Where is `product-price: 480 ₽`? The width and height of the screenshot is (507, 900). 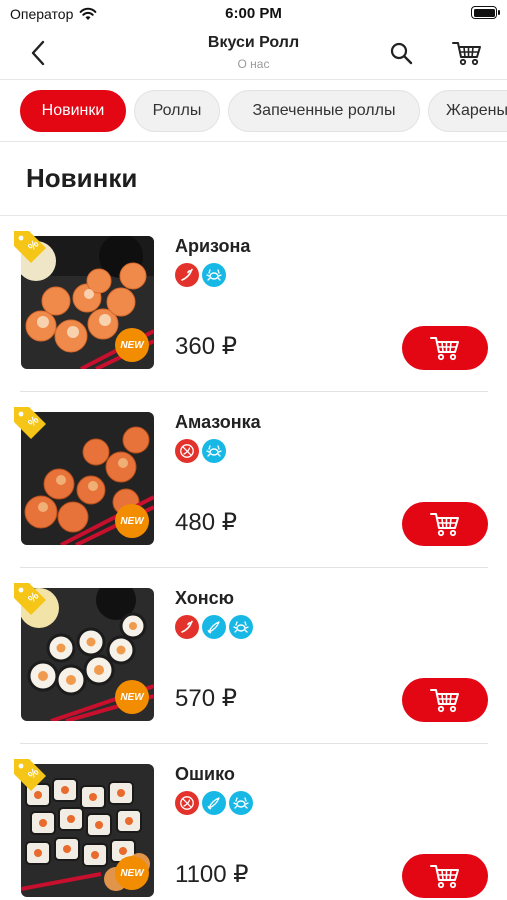 product-price: 480 ₽ is located at coordinates (206, 522).